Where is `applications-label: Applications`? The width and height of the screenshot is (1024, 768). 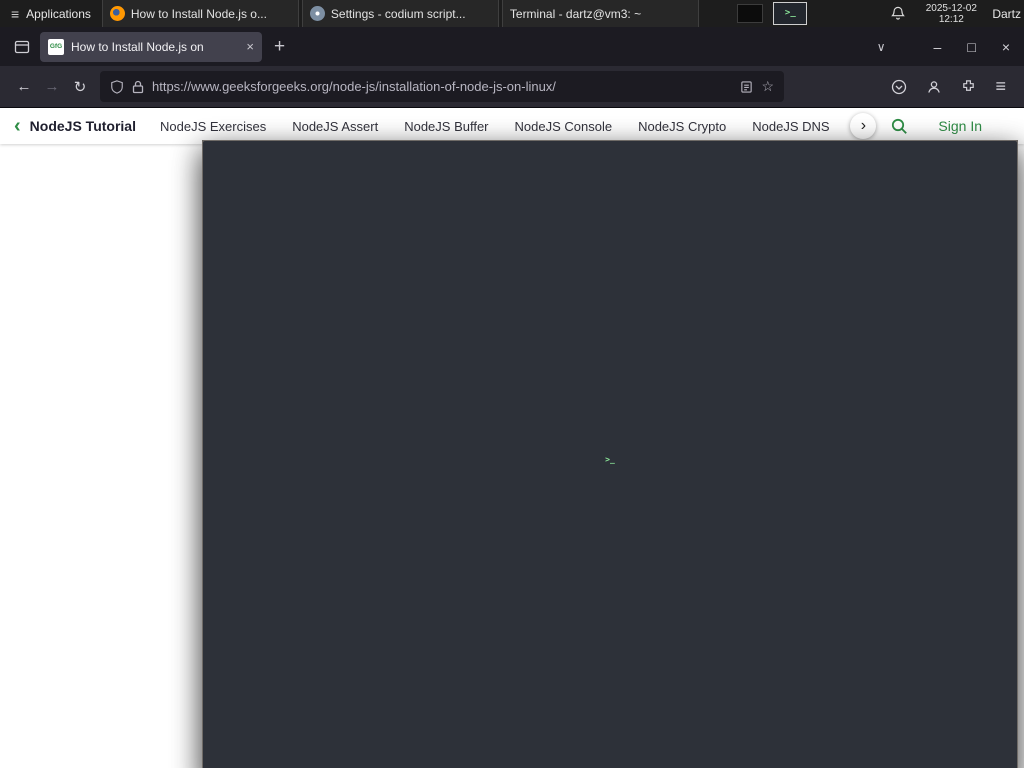
applications-label: Applications is located at coordinates (58, 13).